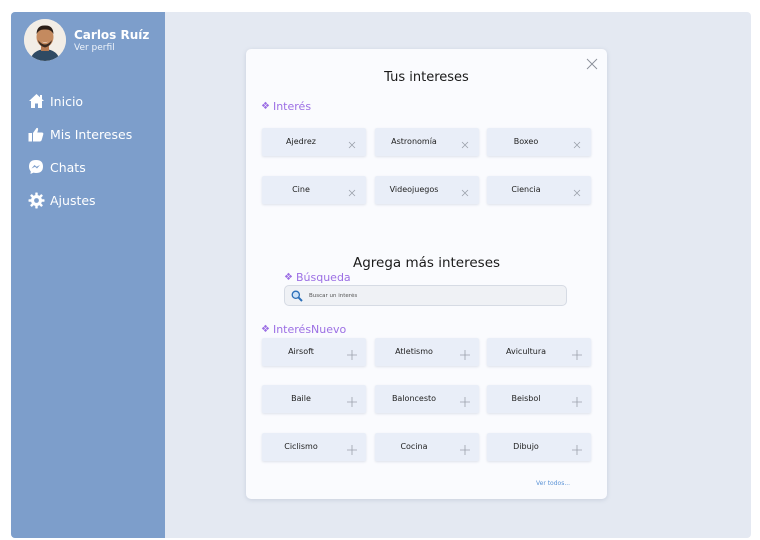 This screenshot has height=540, width=760. Describe the element at coordinates (73, 200) in the screenshot. I see `nav-label: Ajustes` at that location.